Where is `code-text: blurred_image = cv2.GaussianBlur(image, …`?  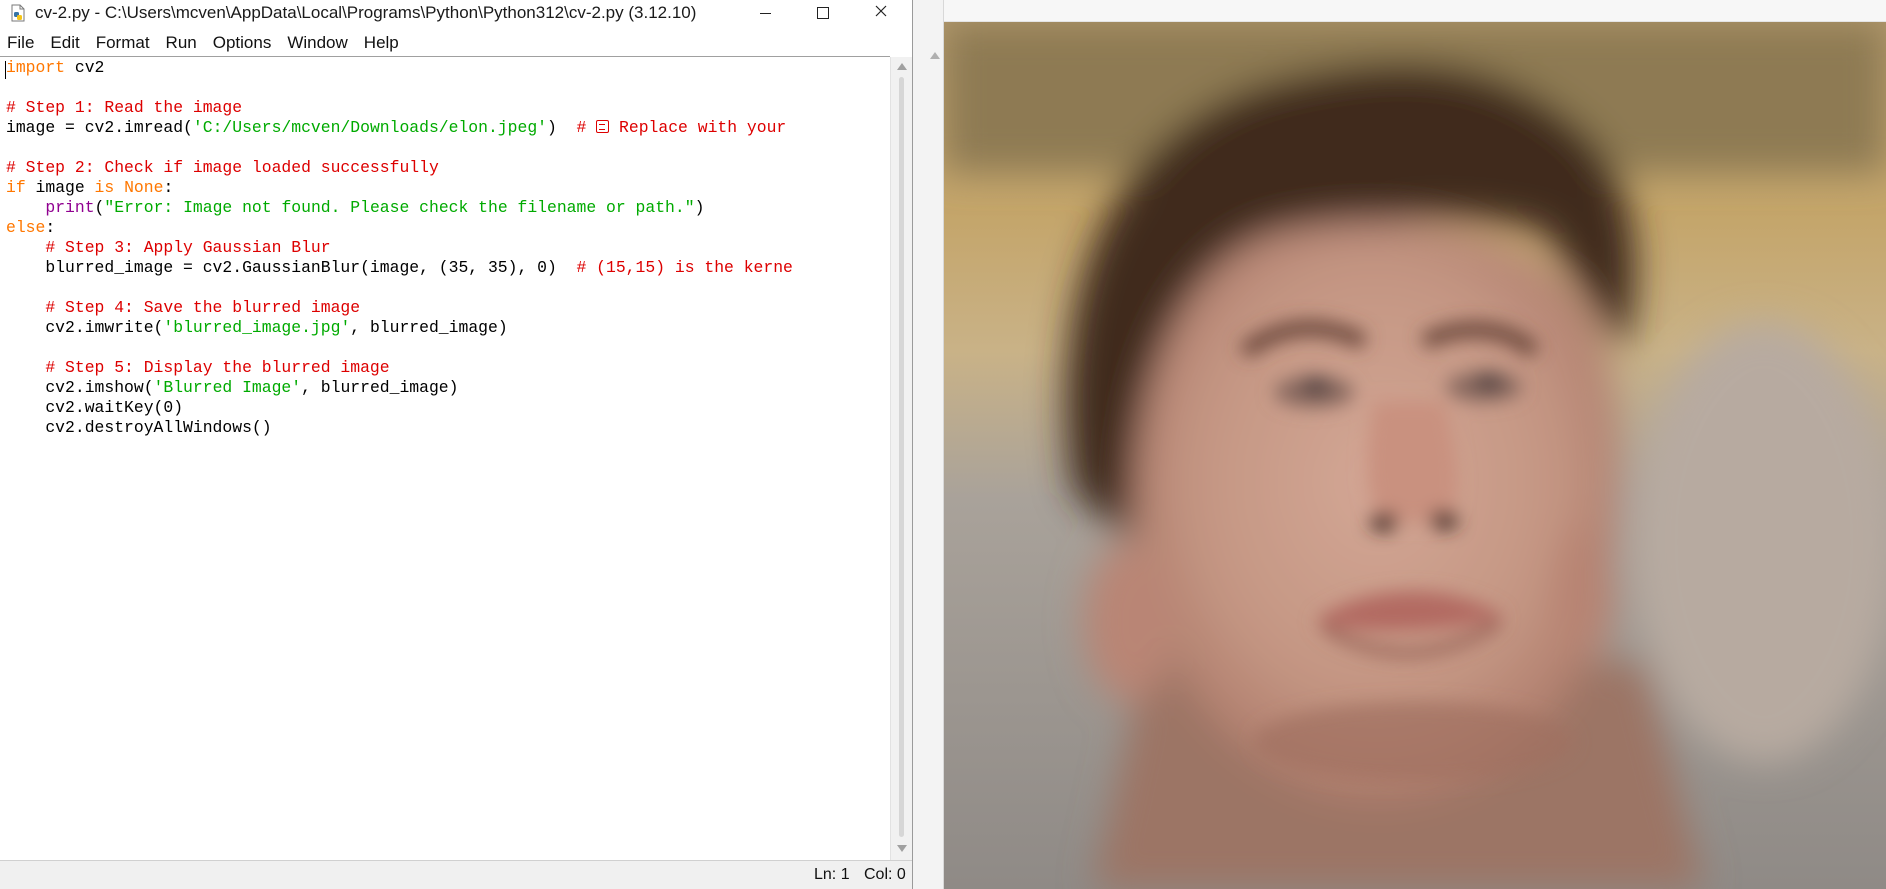 code-text: blurred_image = cv2.GaussianBlur(image, … is located at coordinates (291, 267).